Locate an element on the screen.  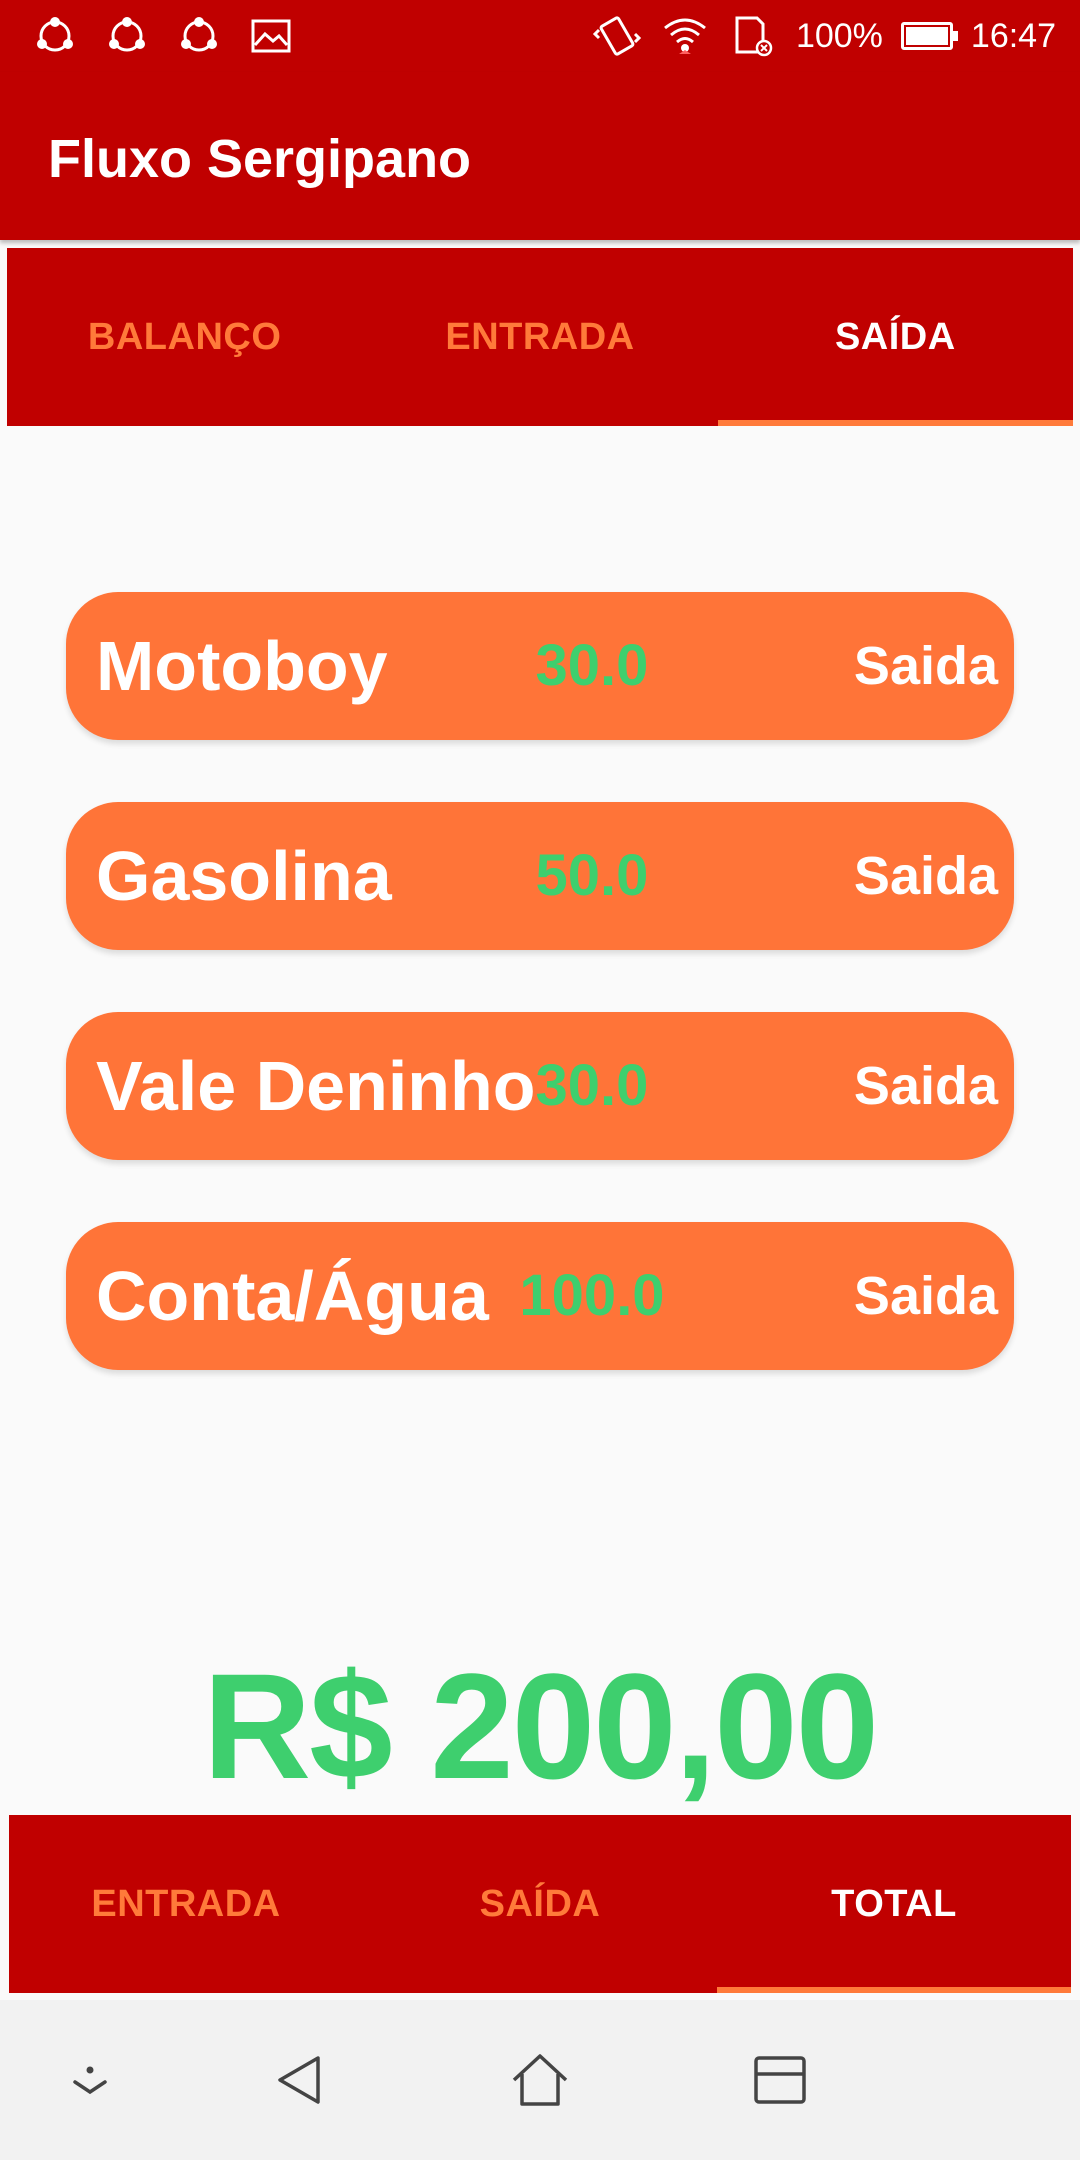
app-bar: Fluxo Sergipano is located at coordinates (540, 156).